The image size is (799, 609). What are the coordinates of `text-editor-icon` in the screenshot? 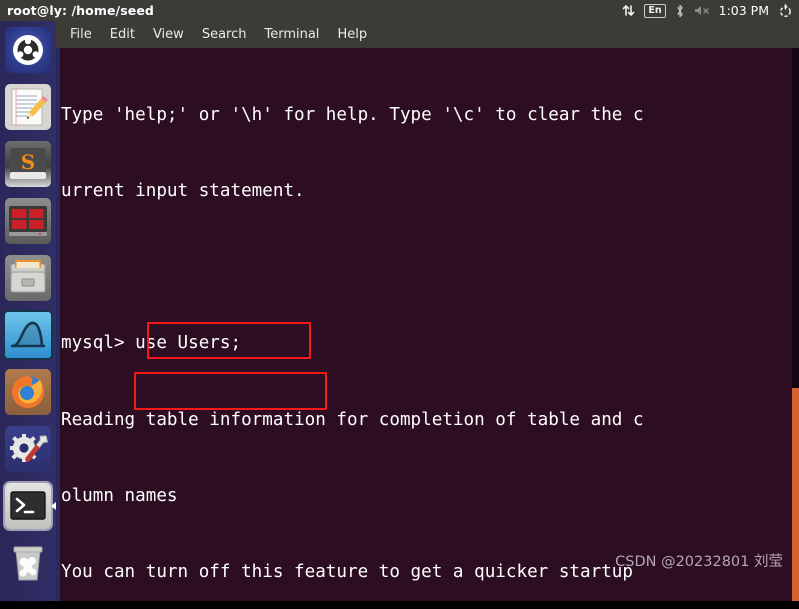 It's located at (28, 106).